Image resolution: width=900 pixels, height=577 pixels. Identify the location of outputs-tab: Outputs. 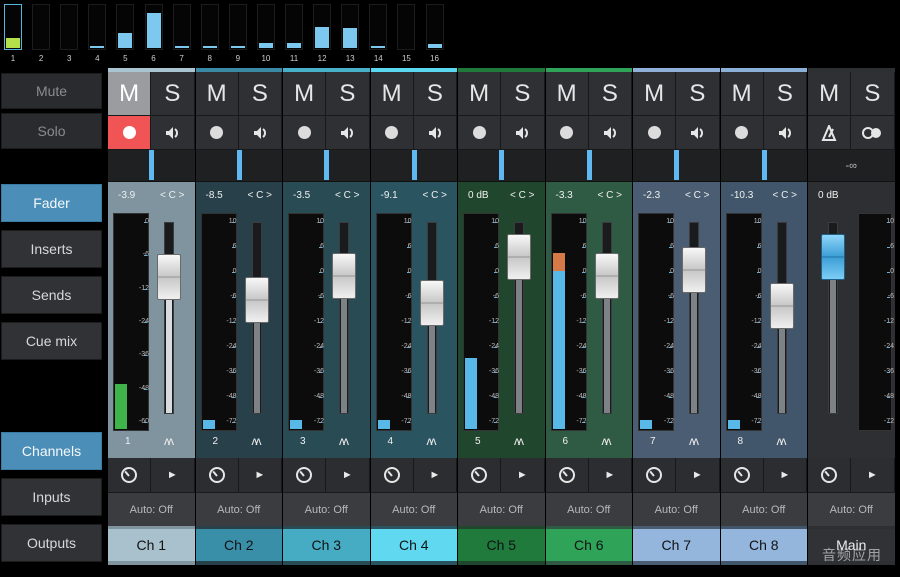
(51, 543).